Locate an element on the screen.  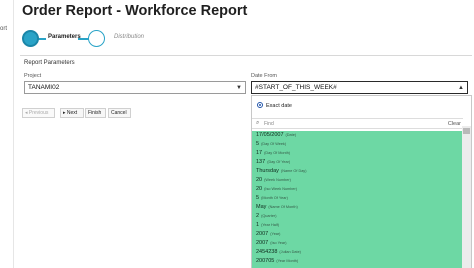
section-title: Report Parameters is located at coordinates (49, 63).